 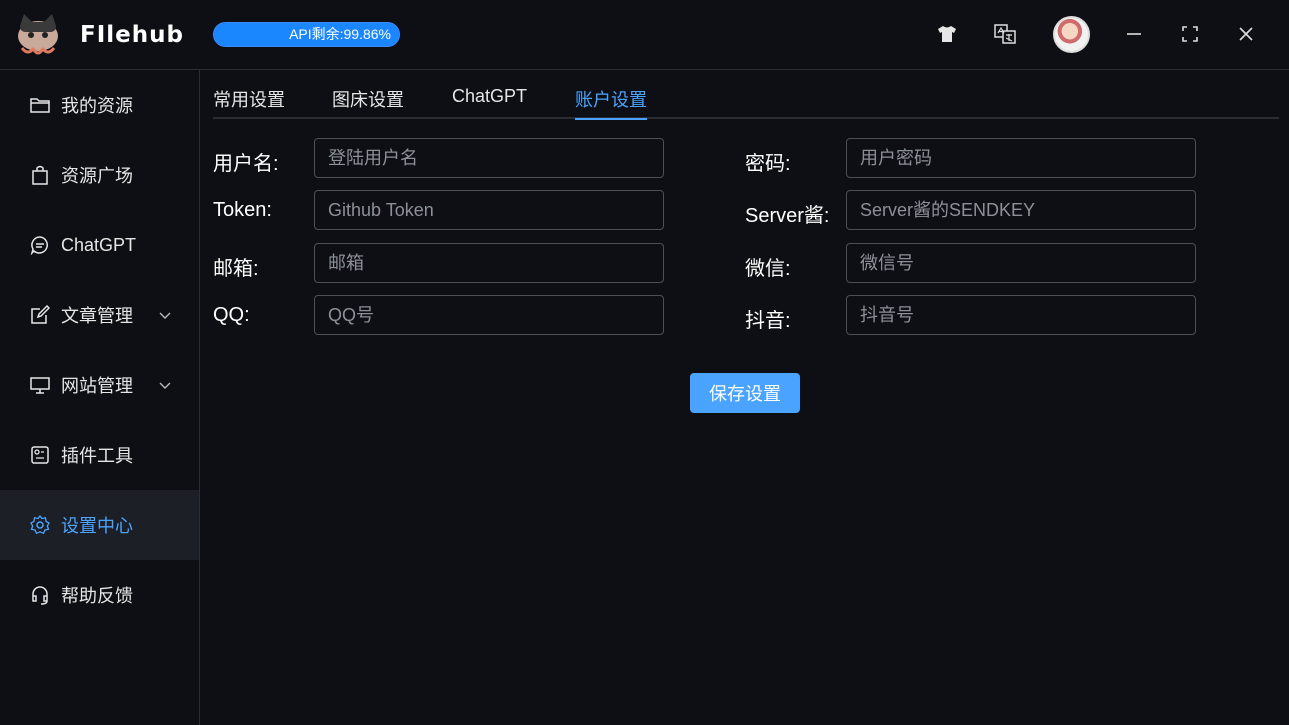 I want to click on octocat-logo-icon, so click(x=38, y=34).